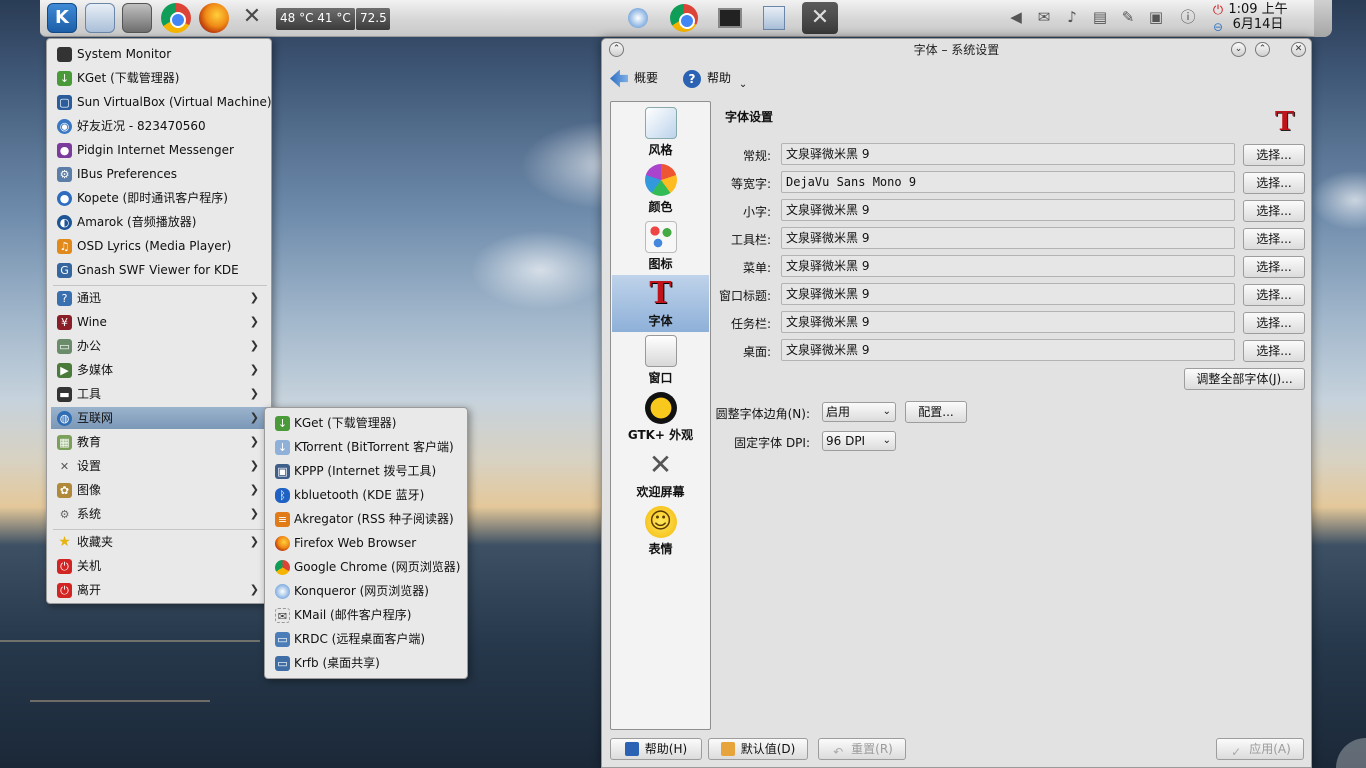 Image resolution: width=1366 pixels, height=768 pixels. Describe the element at coordinates (160, 394) in the screenshot. I see `menu-category-tools: ▬ 工具 ❯` at that location.